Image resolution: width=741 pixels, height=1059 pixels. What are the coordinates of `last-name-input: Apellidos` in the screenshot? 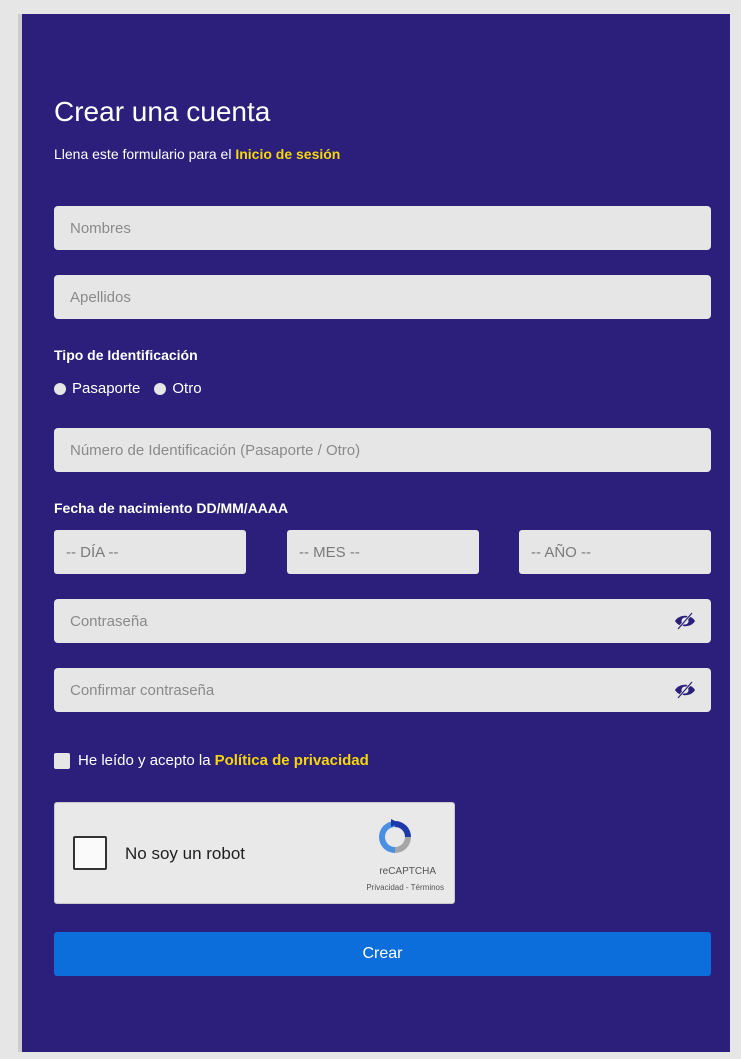 It's located at (382, 297).